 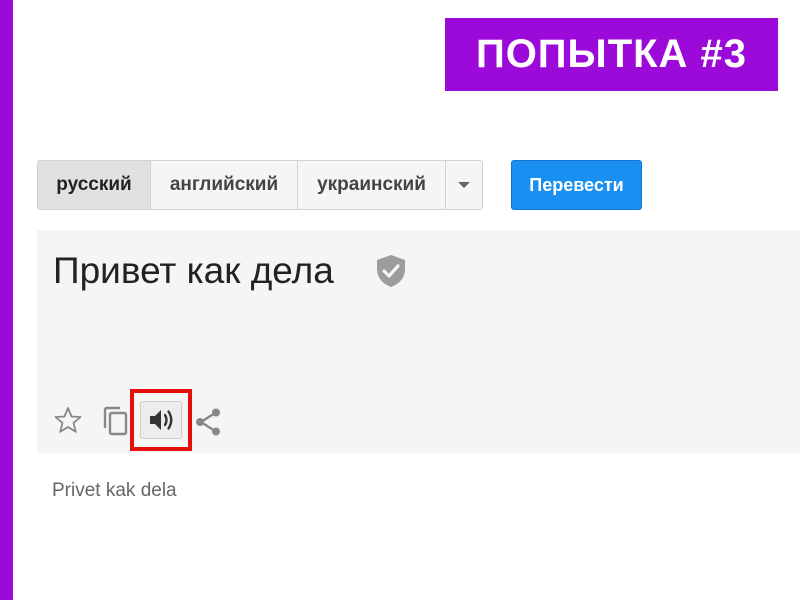 What do you see at coordinates (115, 421) in the screenshot?
I see `copy-icon` at bounding box center [115, 421].